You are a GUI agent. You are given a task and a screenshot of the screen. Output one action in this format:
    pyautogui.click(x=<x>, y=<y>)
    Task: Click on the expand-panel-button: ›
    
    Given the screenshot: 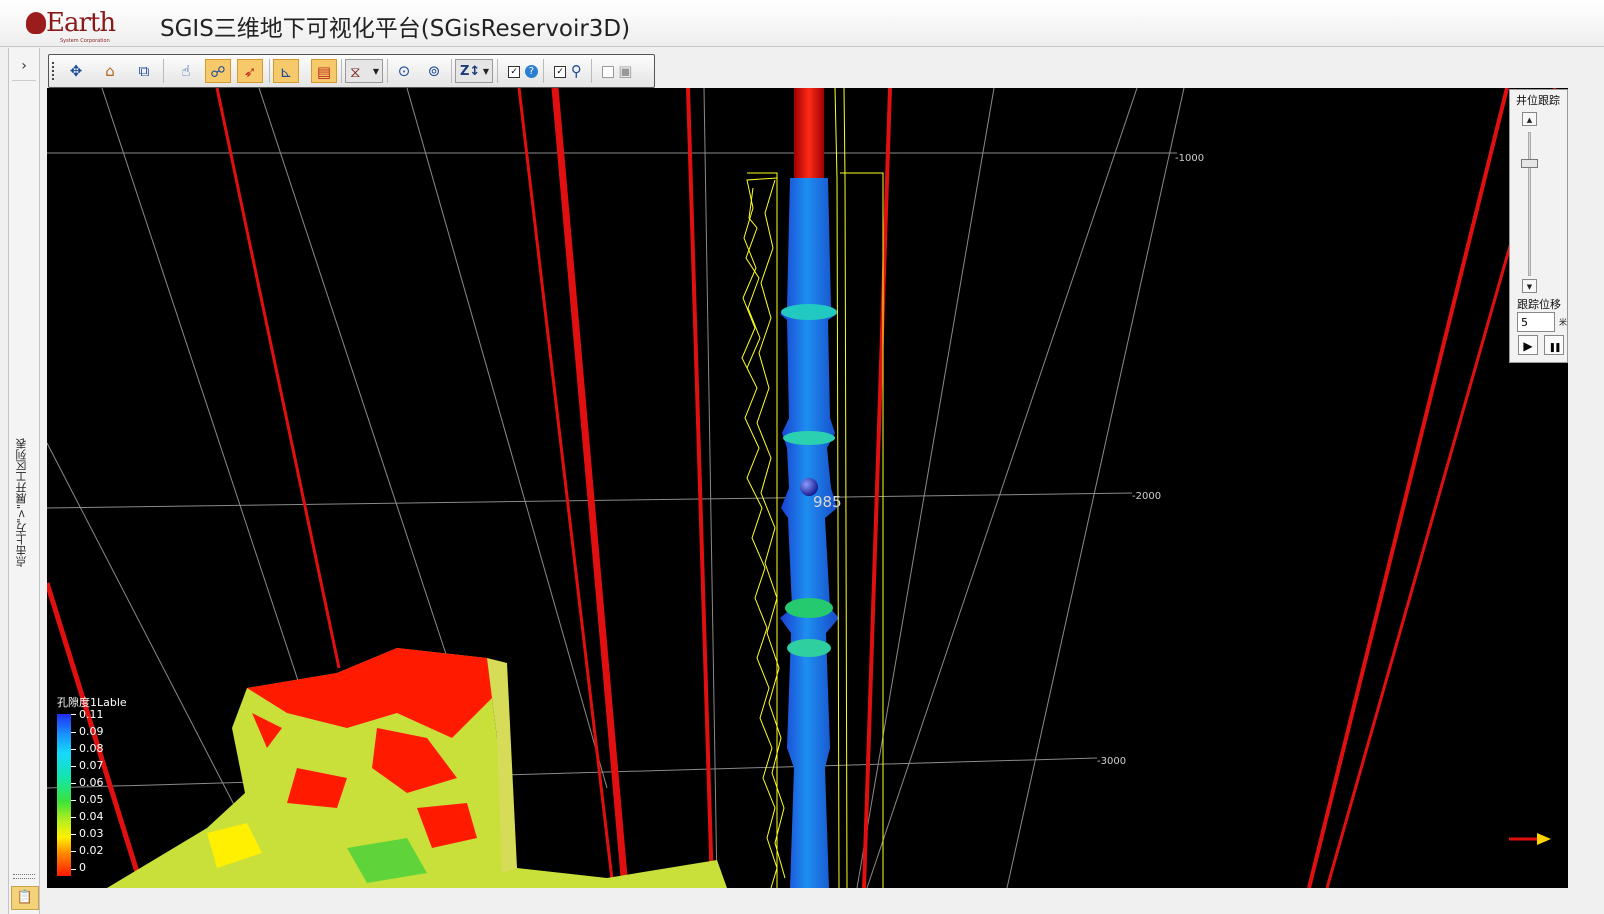 What is the action you would take?
    pyautogui.click(x=24, y=66)
    